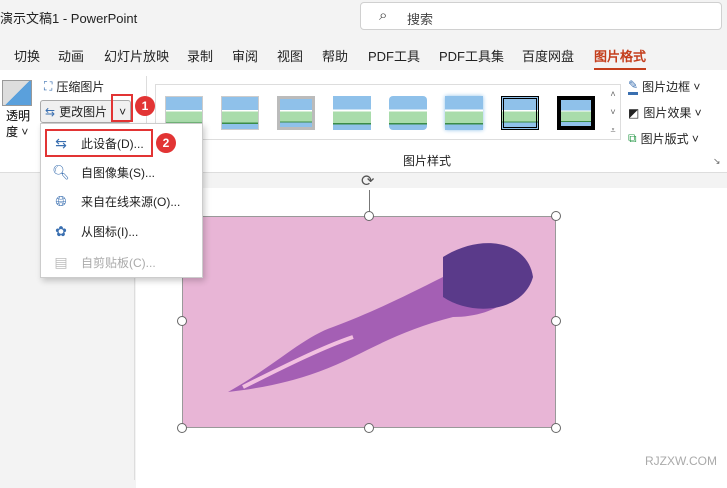 This screenshot has height=488, width=727. Describe the element at coordinates (420, 19) in the screenshot. I see `search-placeholder: 搜索` at that location.